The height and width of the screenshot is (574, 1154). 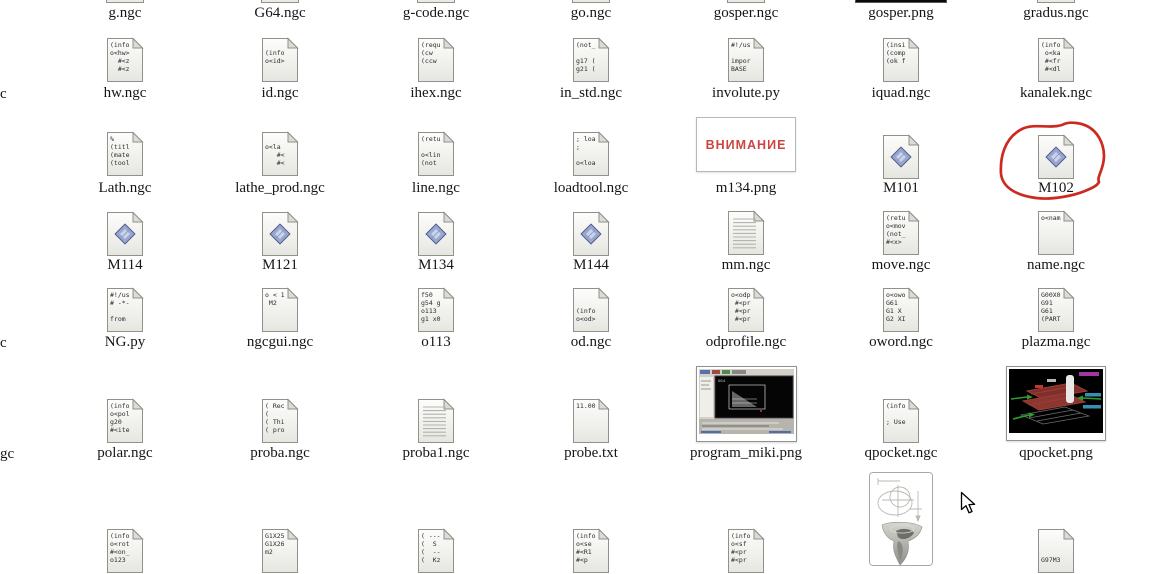 I want to click on file-label: hw.ngc, so click(x=125, y=93).